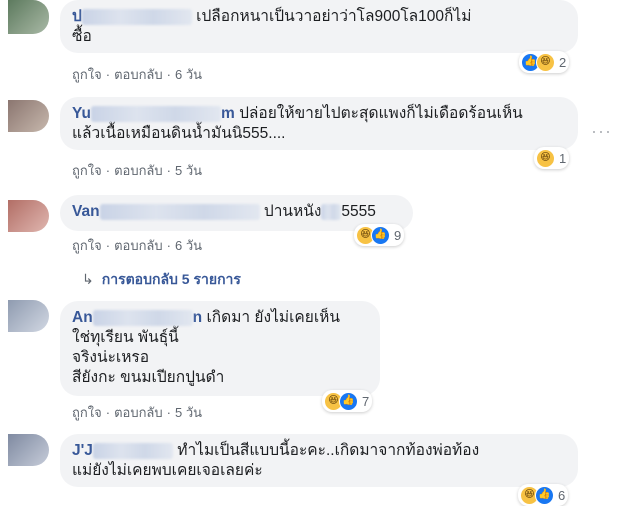  Describe the element at coordinates (292, 211) in the screenshot. I see `comment-text: ปานหนัง` at that location.